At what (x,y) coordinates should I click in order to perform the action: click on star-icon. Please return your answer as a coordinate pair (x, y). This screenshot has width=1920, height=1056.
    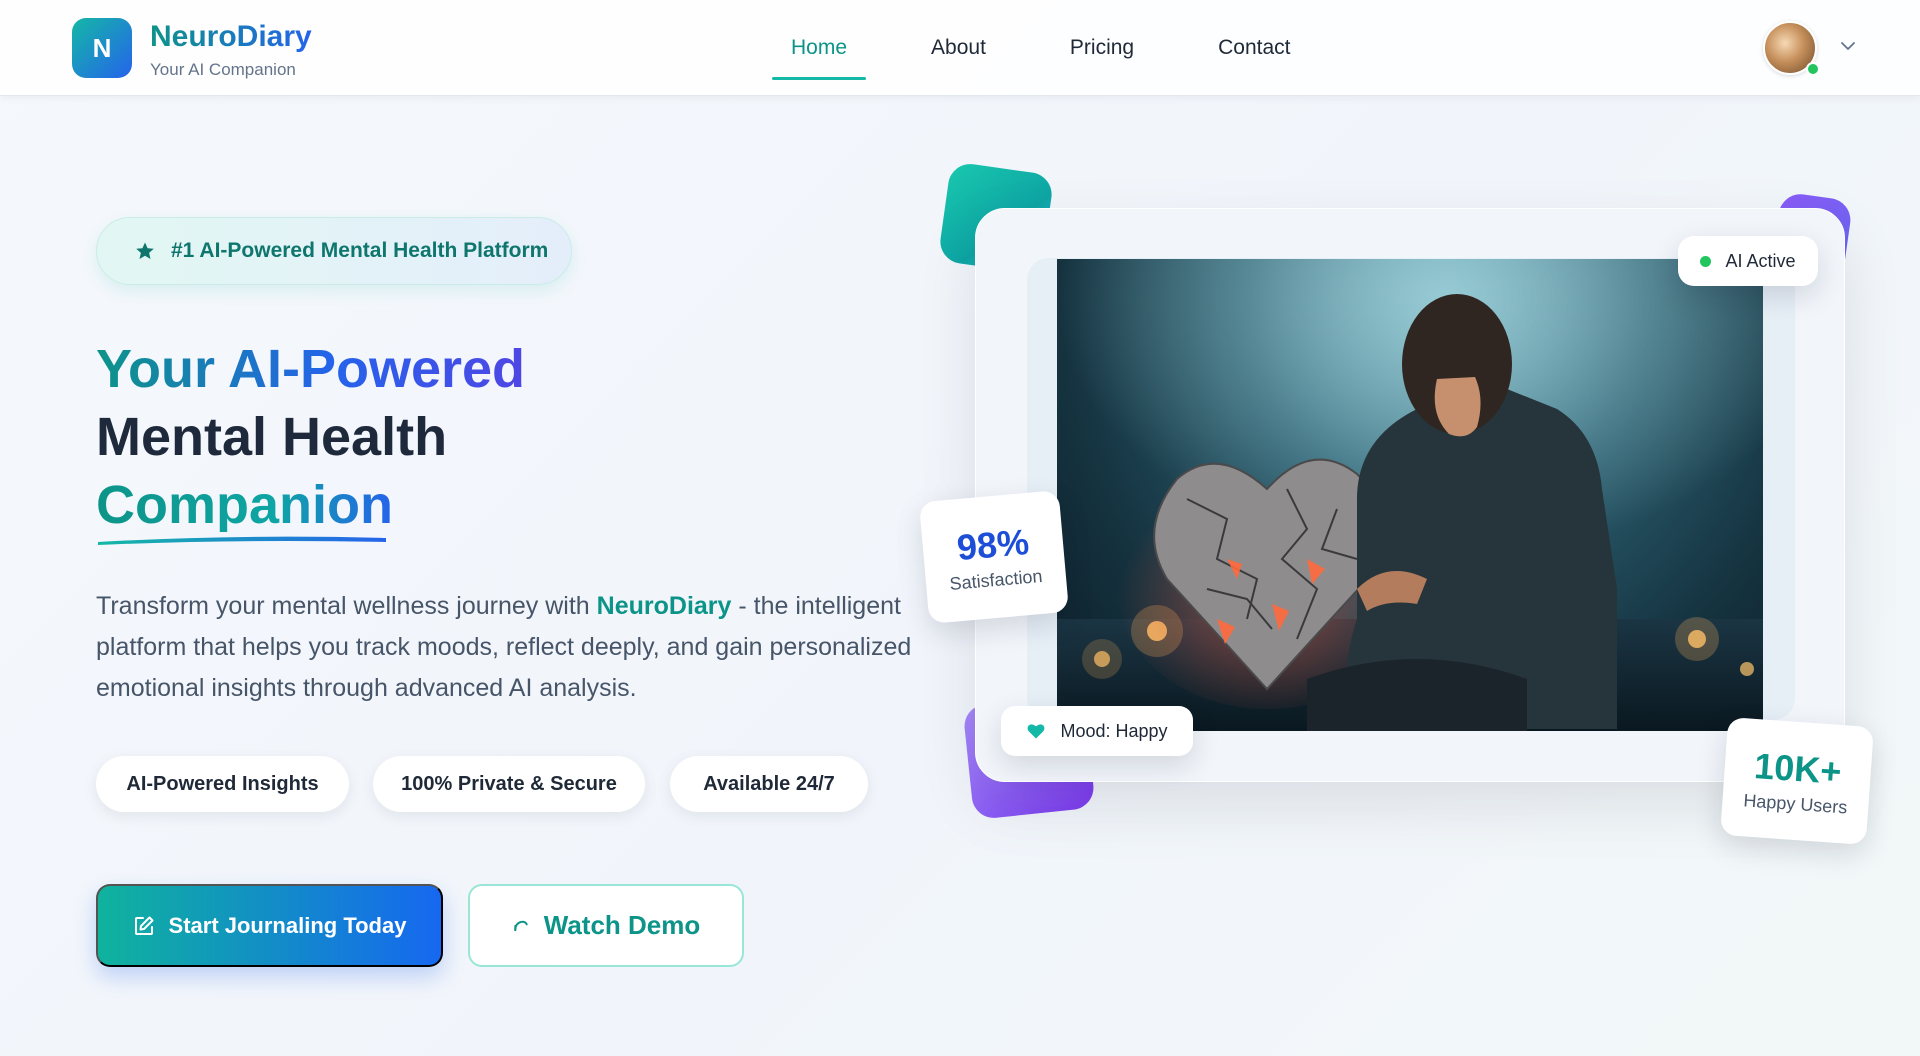
    Looking at the image, I should click on (145, 250).